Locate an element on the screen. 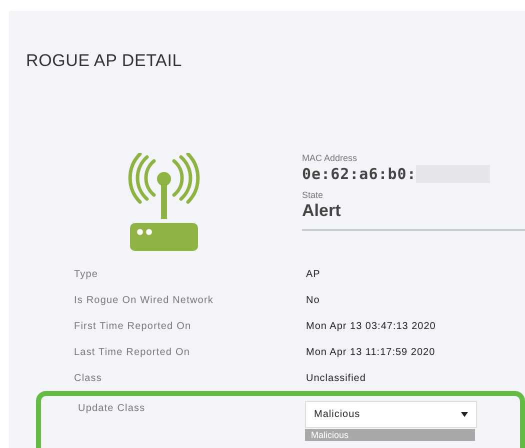 The height and width of the screenshot is (448, 525). detail-value: AP is located at coordinates (313, 274).